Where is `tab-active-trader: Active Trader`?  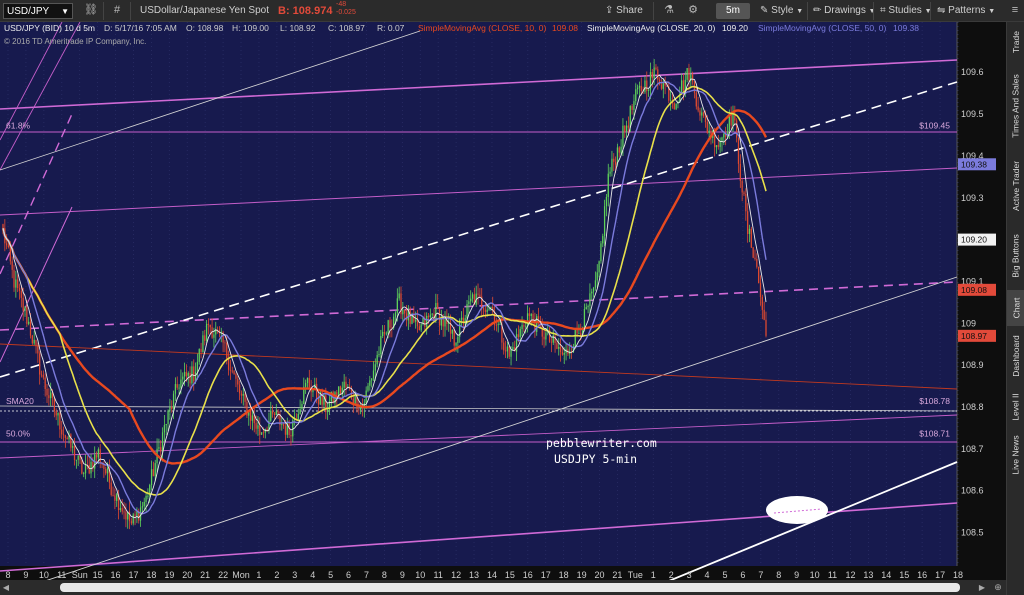
tab-active-trader: Active Trader is located at coordinates (1015, 186).